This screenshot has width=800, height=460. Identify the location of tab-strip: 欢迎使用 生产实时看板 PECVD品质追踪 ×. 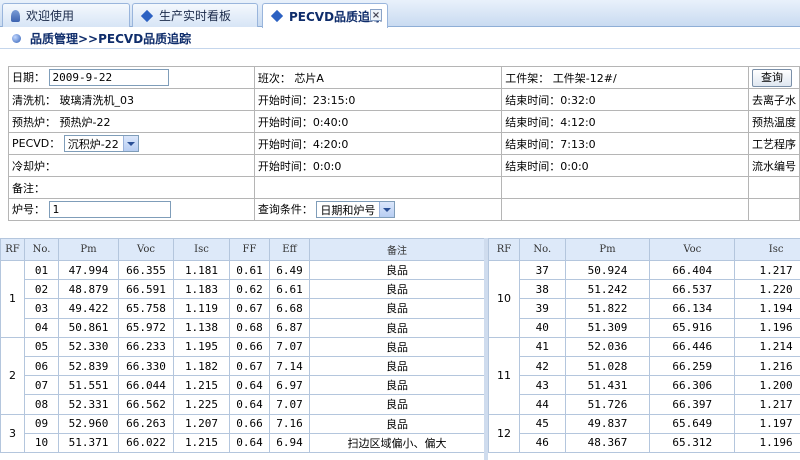
(400, 14).